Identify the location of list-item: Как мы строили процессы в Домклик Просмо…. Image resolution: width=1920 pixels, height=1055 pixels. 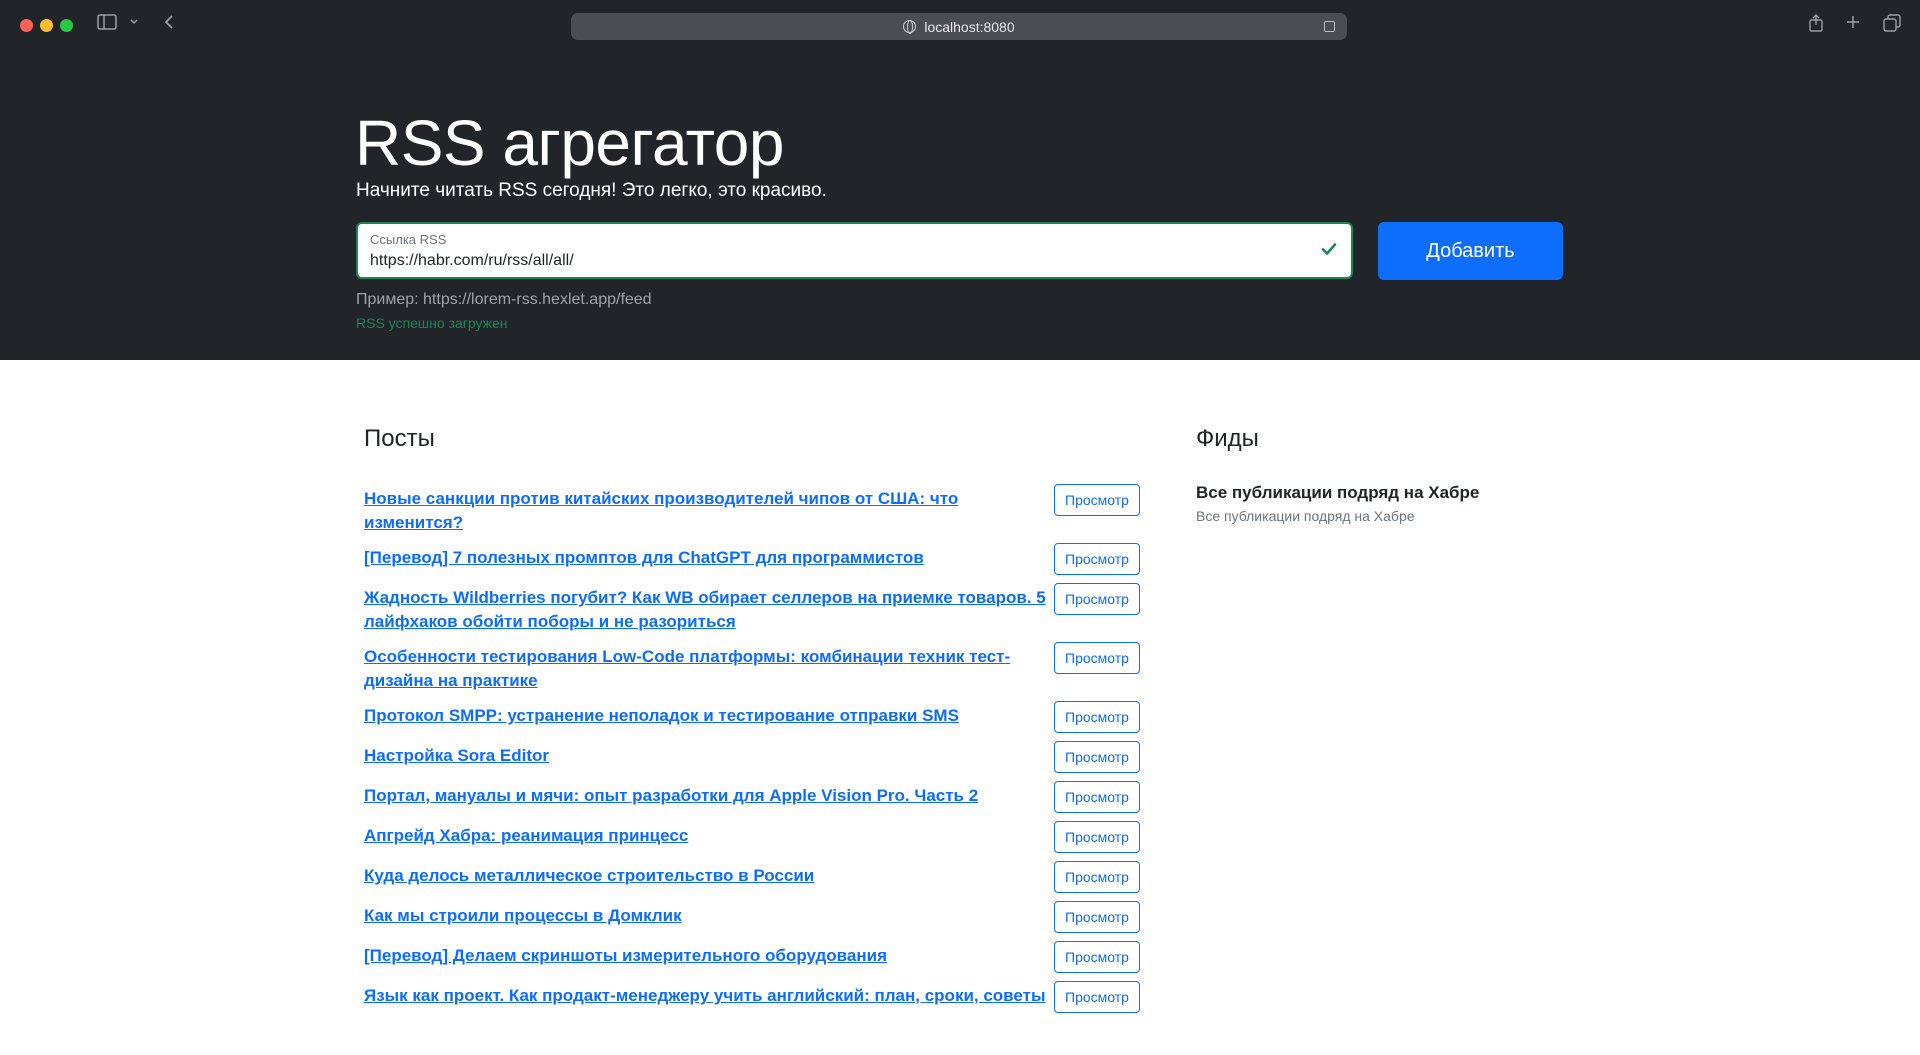
(752, 917).